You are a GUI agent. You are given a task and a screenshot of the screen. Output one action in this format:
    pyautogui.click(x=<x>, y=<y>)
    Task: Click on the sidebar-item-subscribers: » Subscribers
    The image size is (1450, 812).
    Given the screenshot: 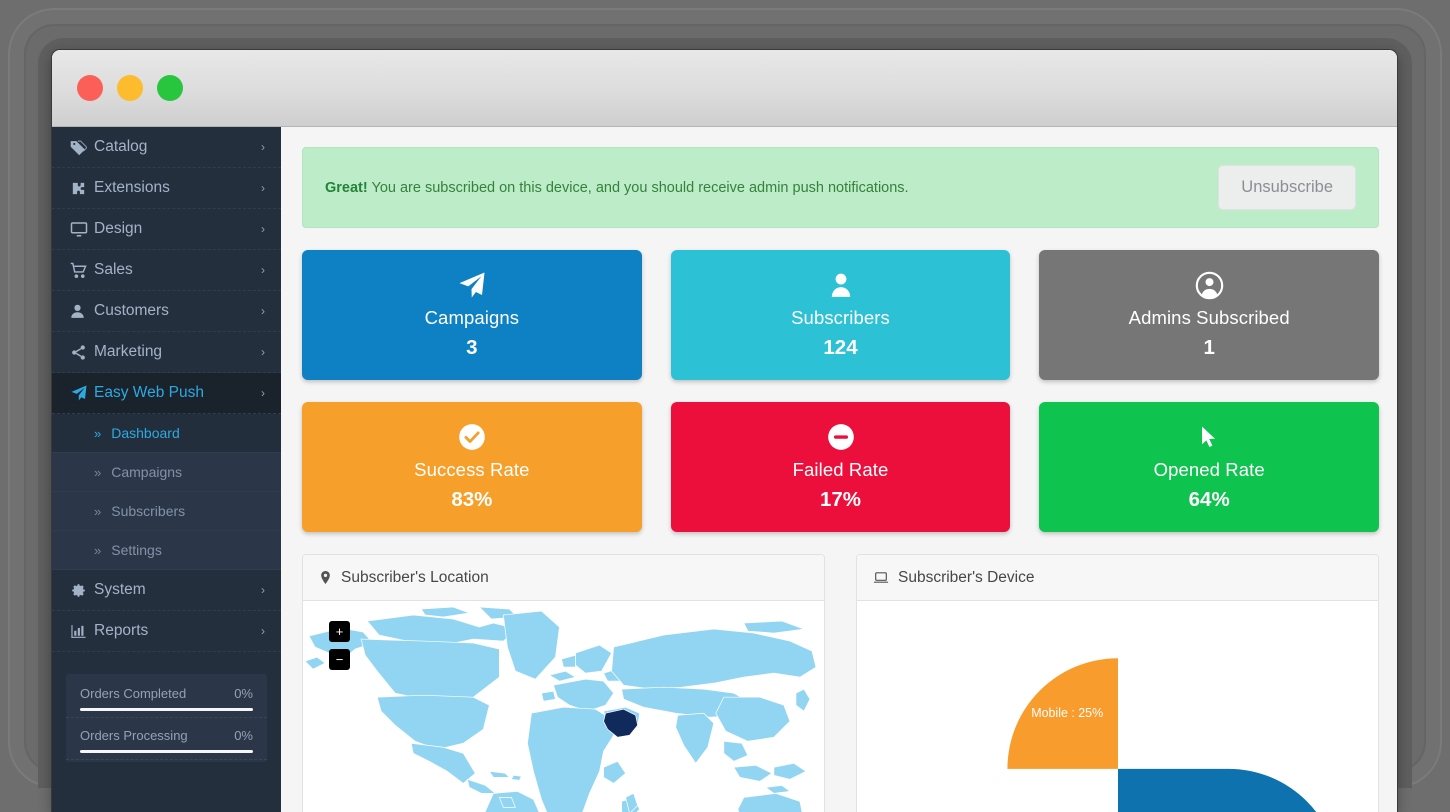 What is the action you would take?
    pyautogui.click(x=166, y=511)
    